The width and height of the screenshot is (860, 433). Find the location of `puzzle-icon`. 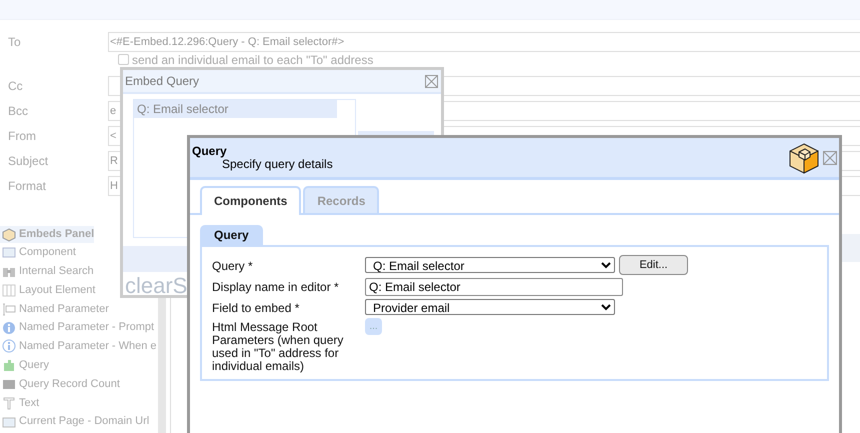

puzzle-icon is located at coordinates (9, 365).